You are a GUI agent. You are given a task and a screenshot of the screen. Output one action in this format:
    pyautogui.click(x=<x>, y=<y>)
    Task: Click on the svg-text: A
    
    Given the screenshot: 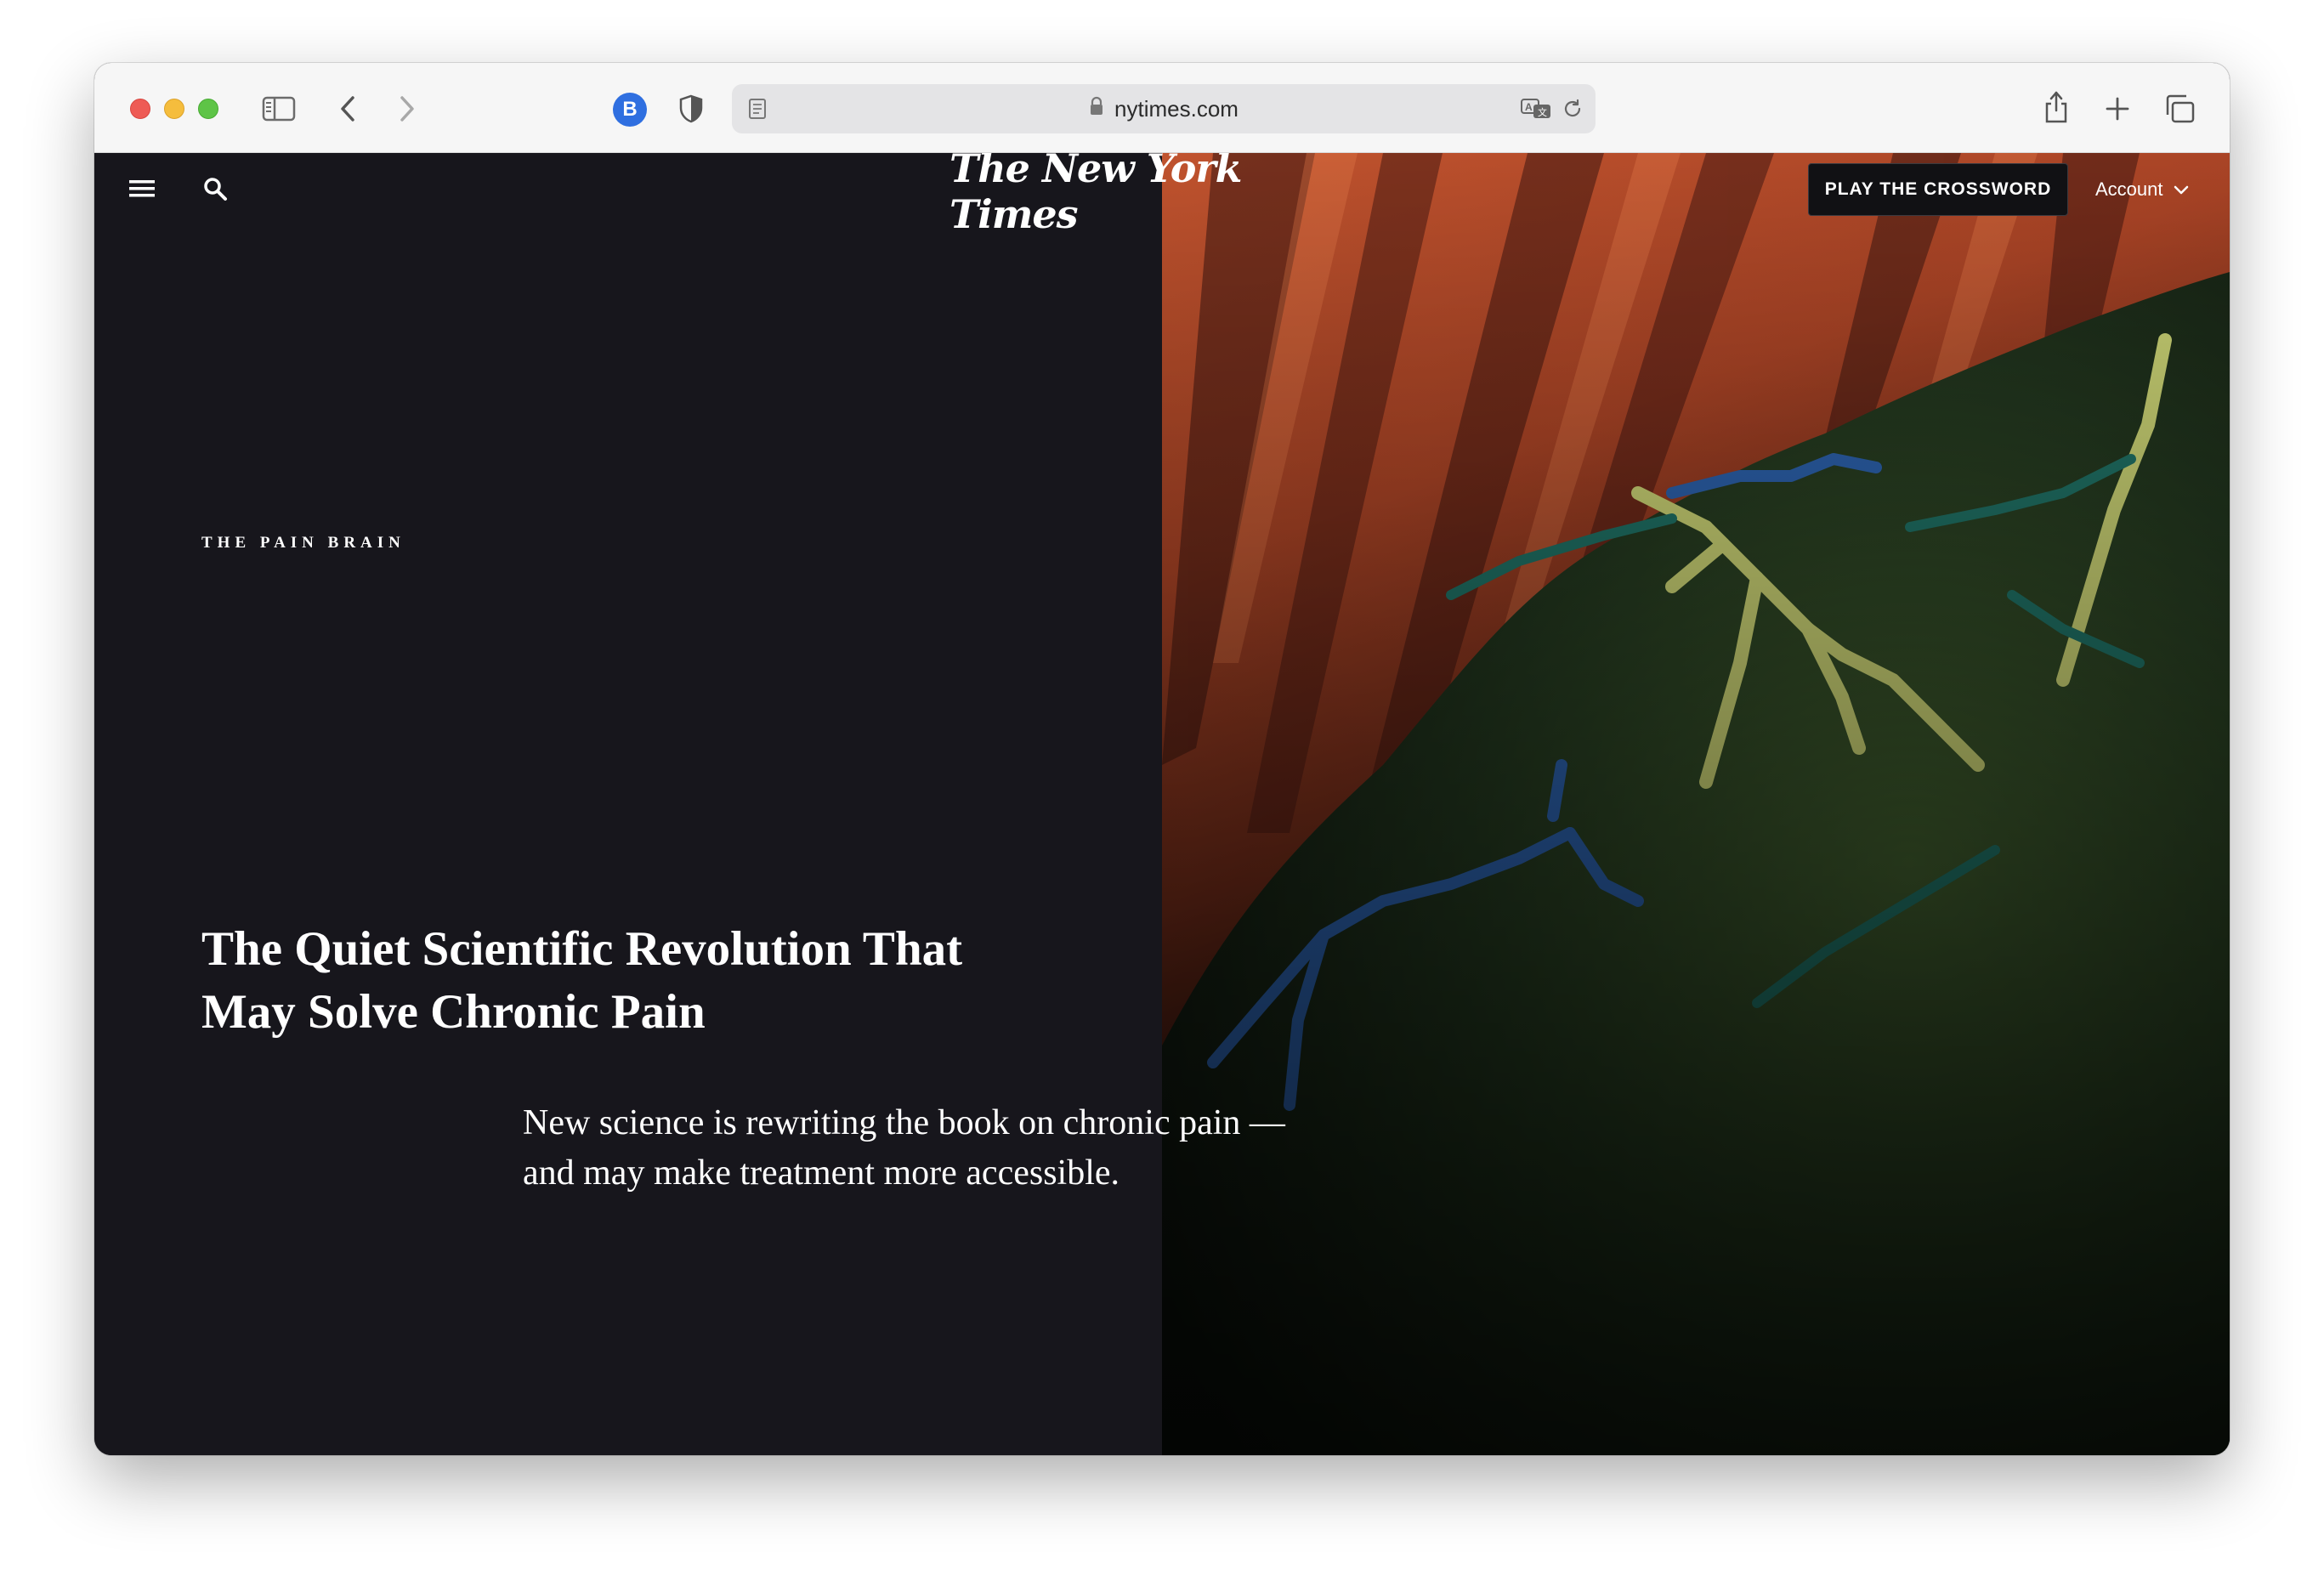 What is the action you would take?
    pyautogui.click(x=1529, y=107)
    